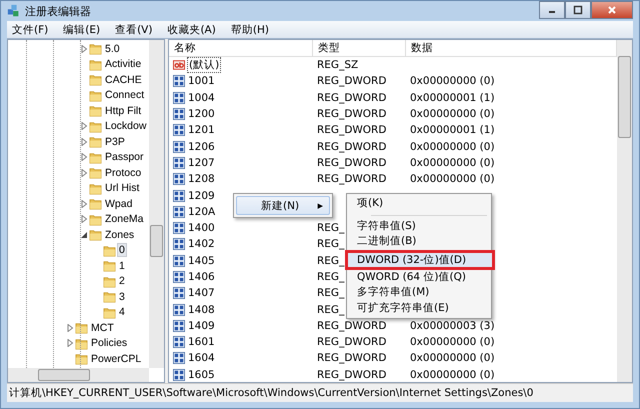 The image size is (640, 409). What do you see at coordinates (201, 179) in the screenshot?
I see `value-name: 1208` at bounding box center [201, 179].